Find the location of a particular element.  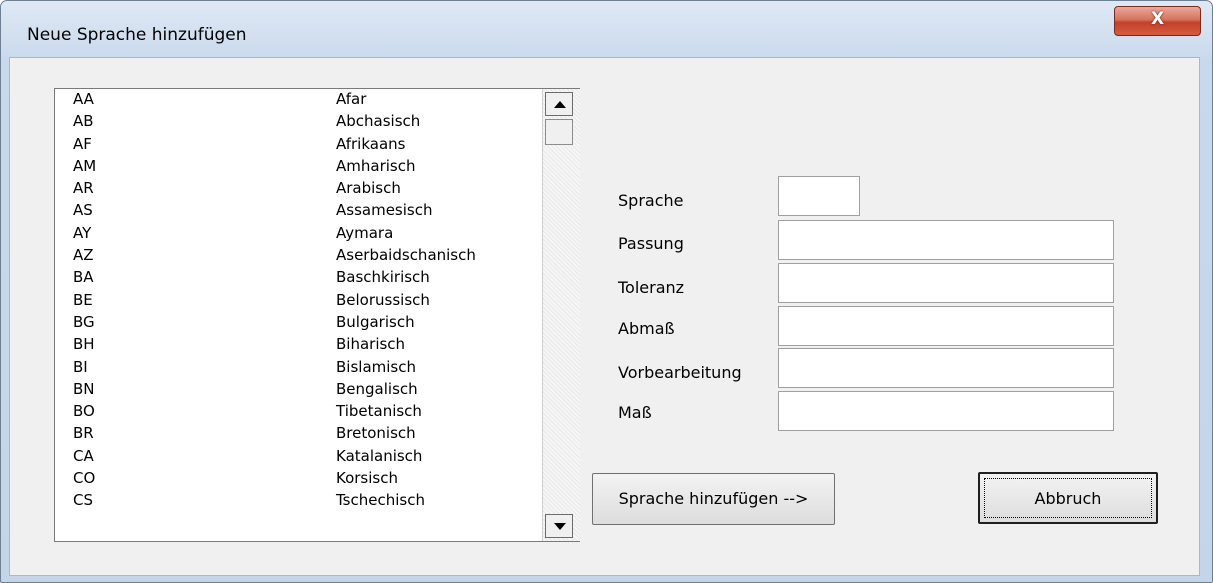

mass-input is located at coordinates (946, 411).